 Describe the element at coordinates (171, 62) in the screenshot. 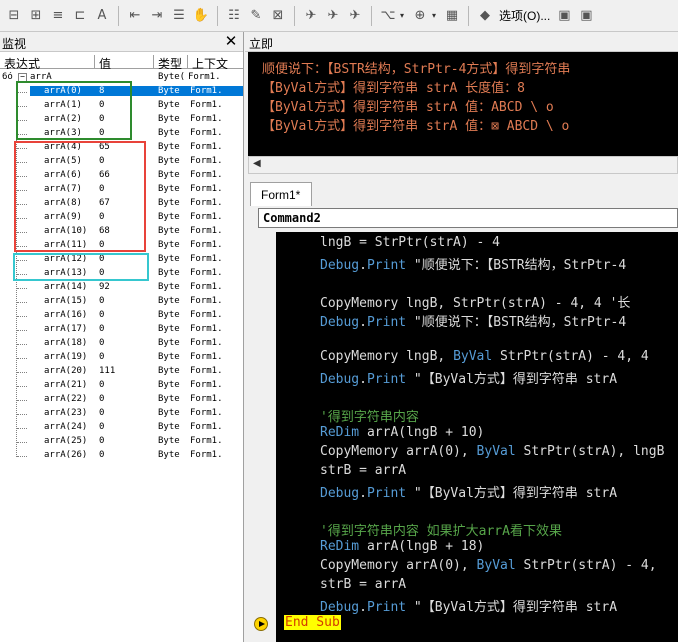

I see `column-type: 类型` at that location.